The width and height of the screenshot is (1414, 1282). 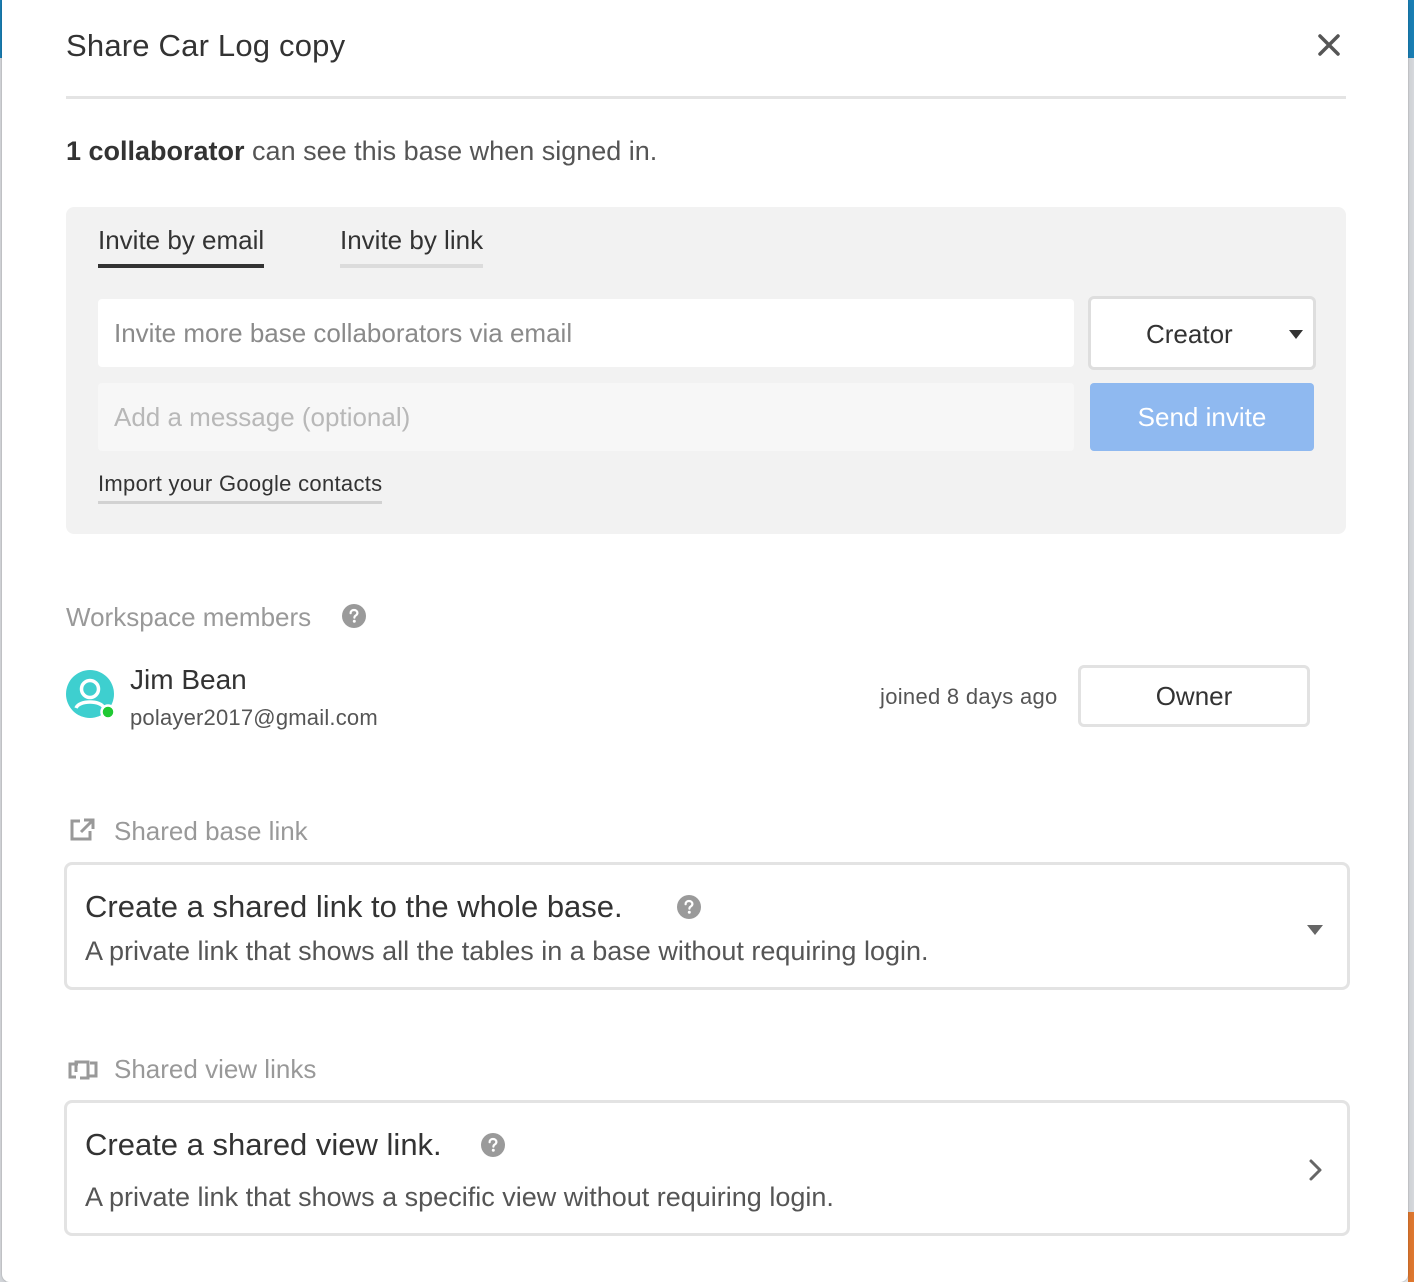 What do you see at coordinates (1189, 334) in the screenshot?
I see `role-select-value: Creator` at bounding box center [1189, 334].